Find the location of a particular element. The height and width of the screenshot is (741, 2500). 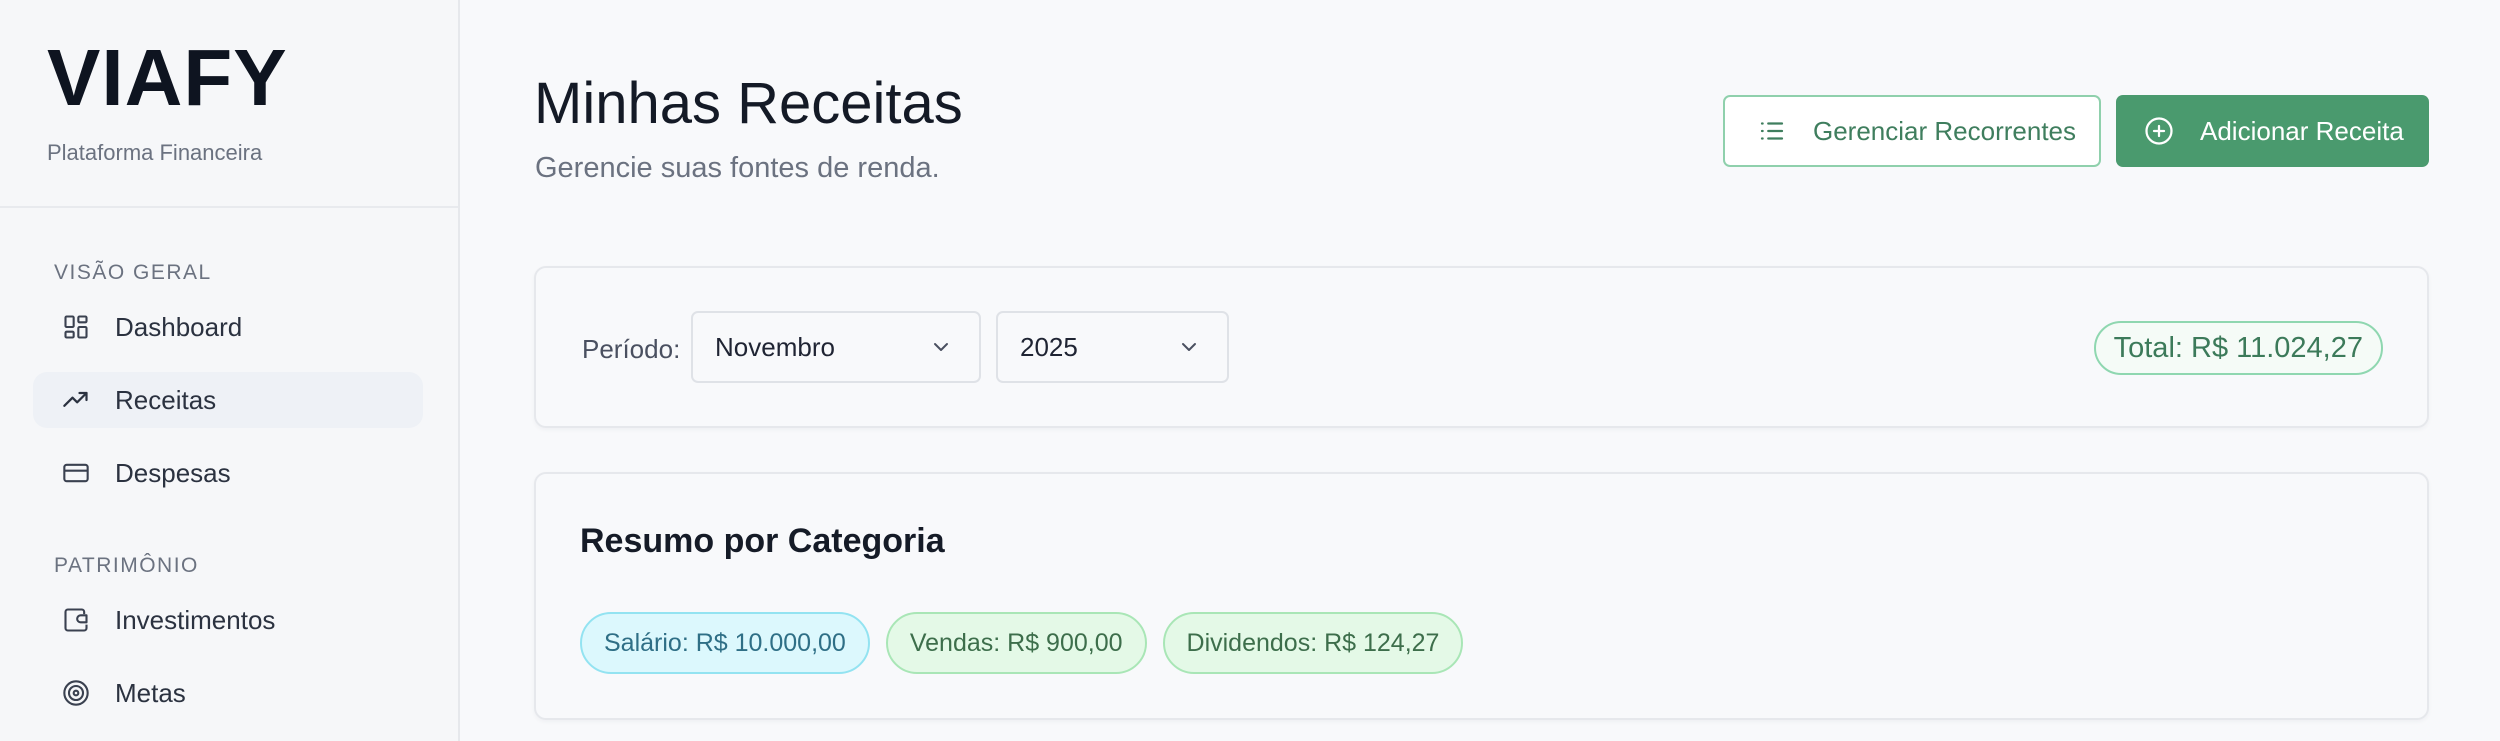

wallet-icon is located at coordinates (76, 620).